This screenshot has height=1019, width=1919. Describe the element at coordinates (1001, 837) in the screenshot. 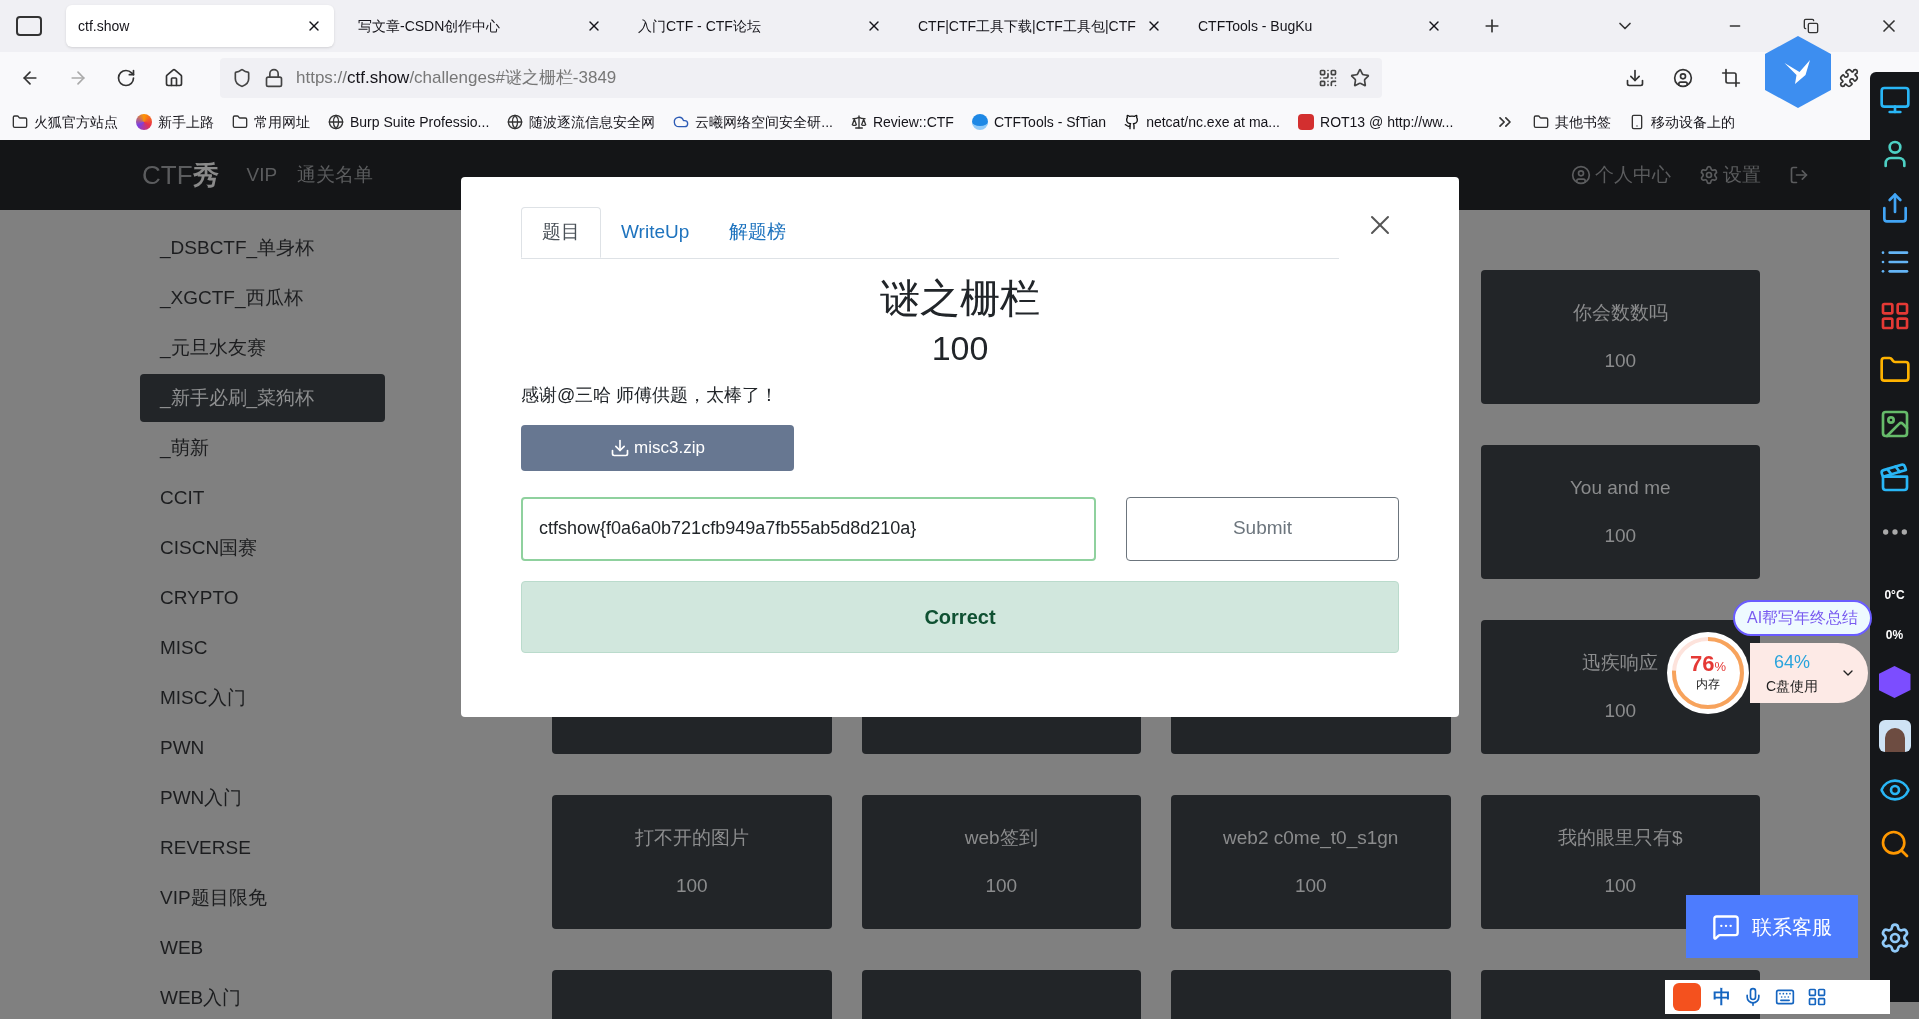

I see `challenge-title: web签到` at that location.